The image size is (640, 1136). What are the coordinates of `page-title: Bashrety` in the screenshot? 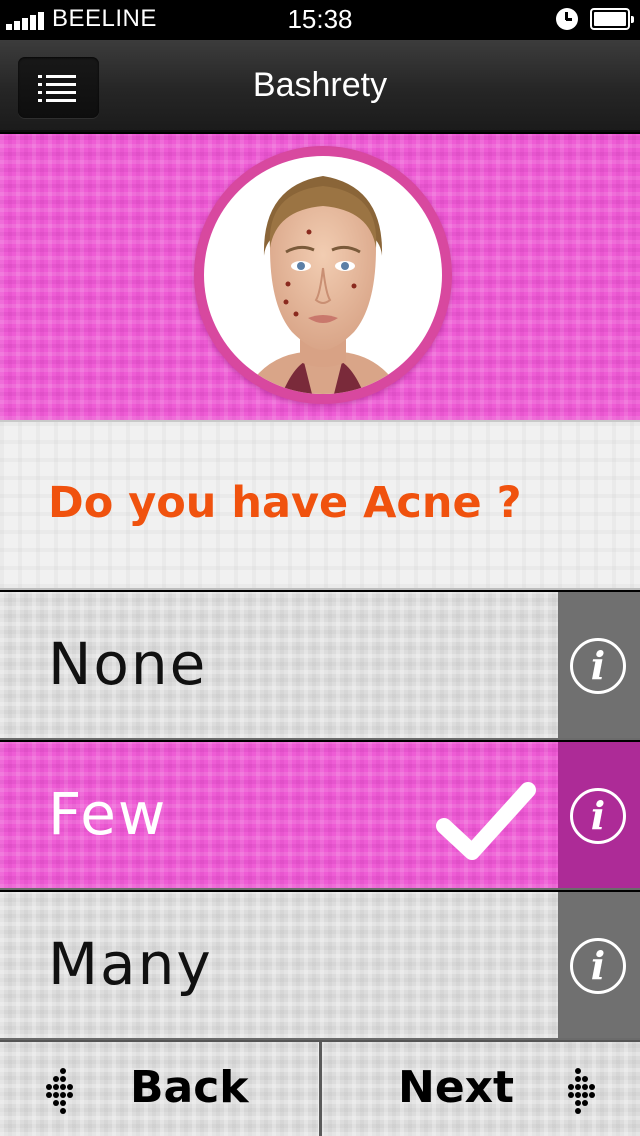 It's located at (320, 85).